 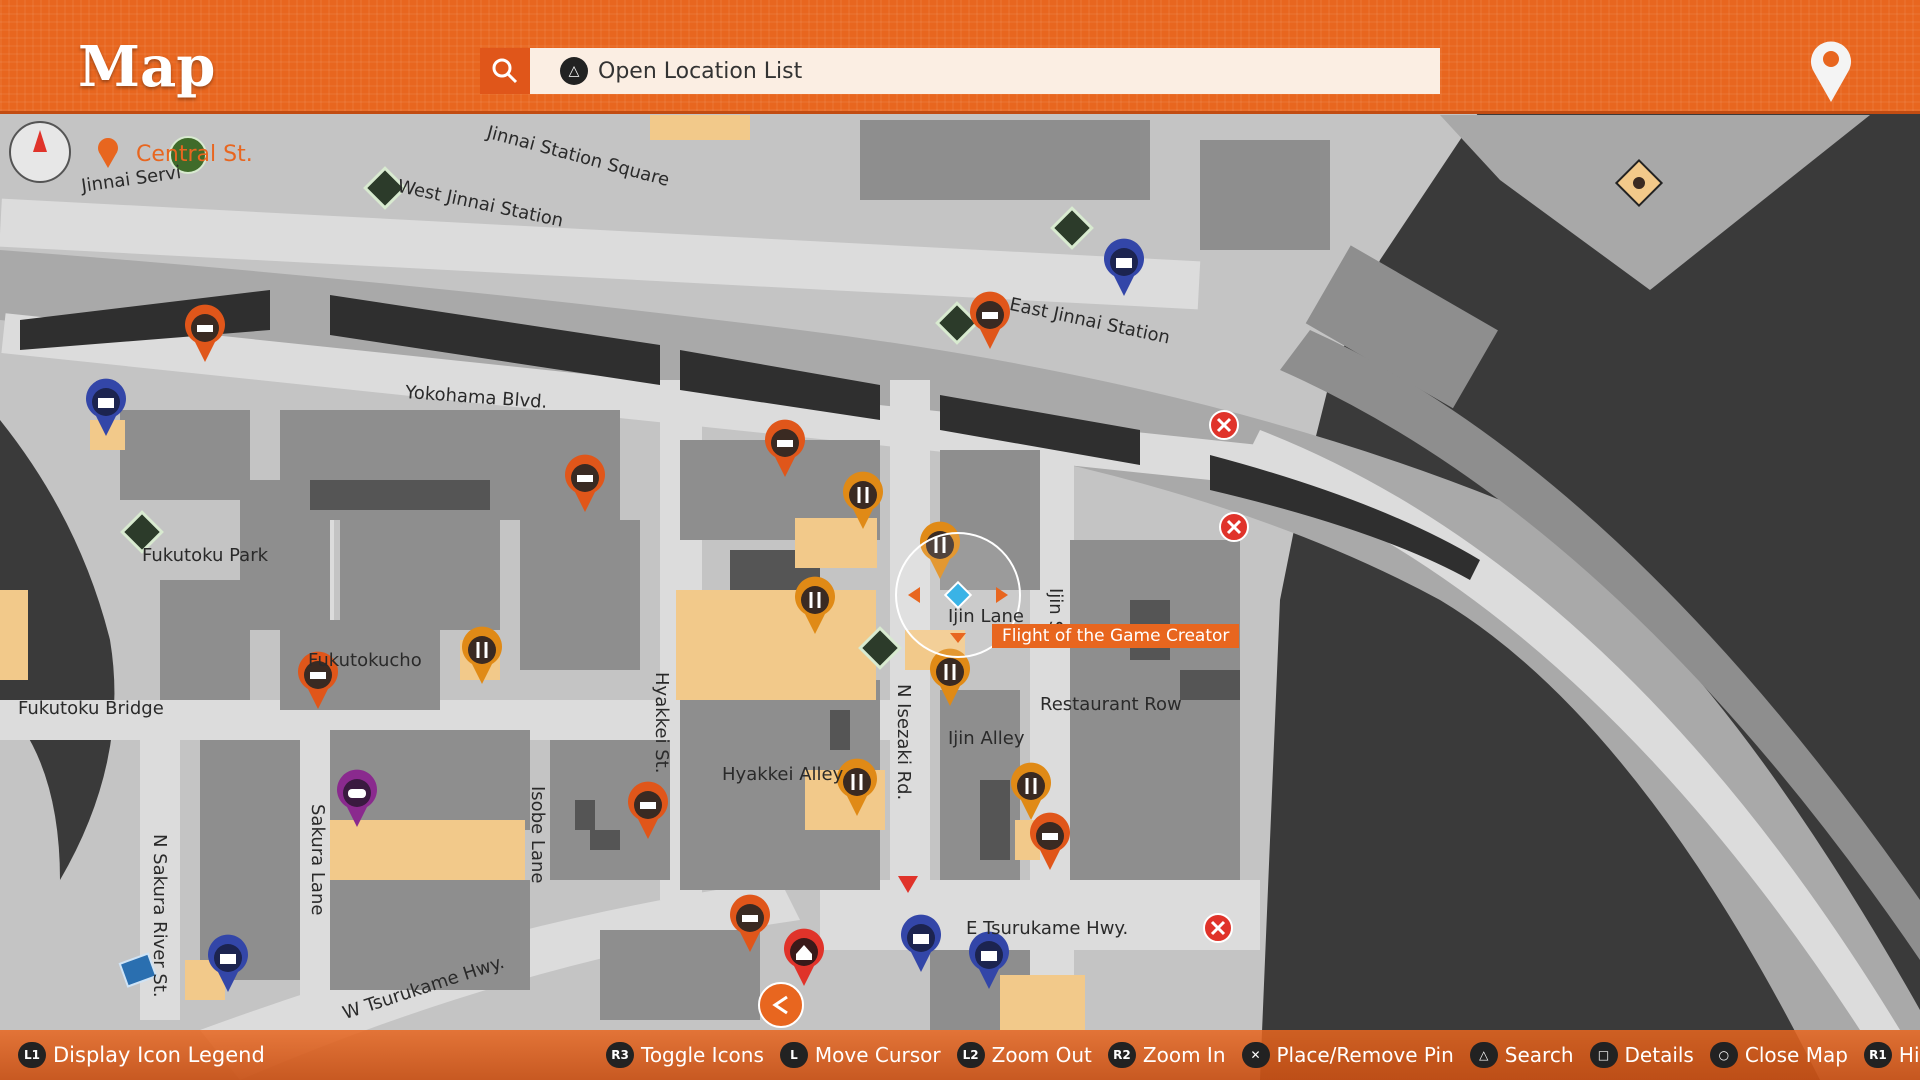 I want to click on location-pin-icon, so click(x=1831, y=71).